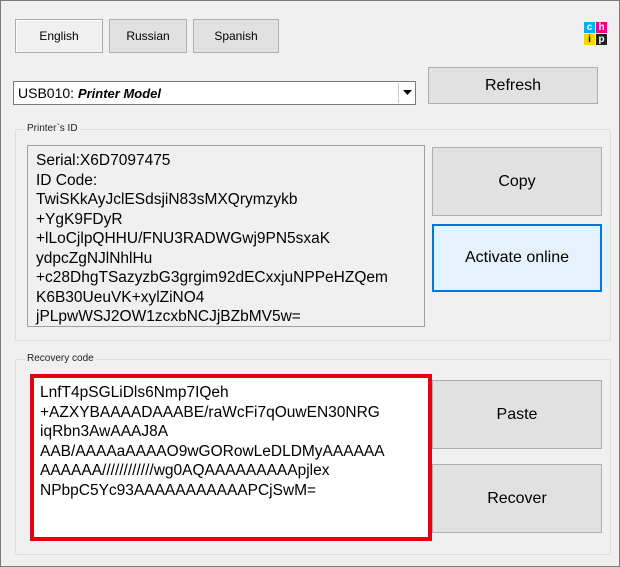  Describe the element at coordinates (513, 85) in the screenshot. I see `refresh-button: Refresh` at that location.